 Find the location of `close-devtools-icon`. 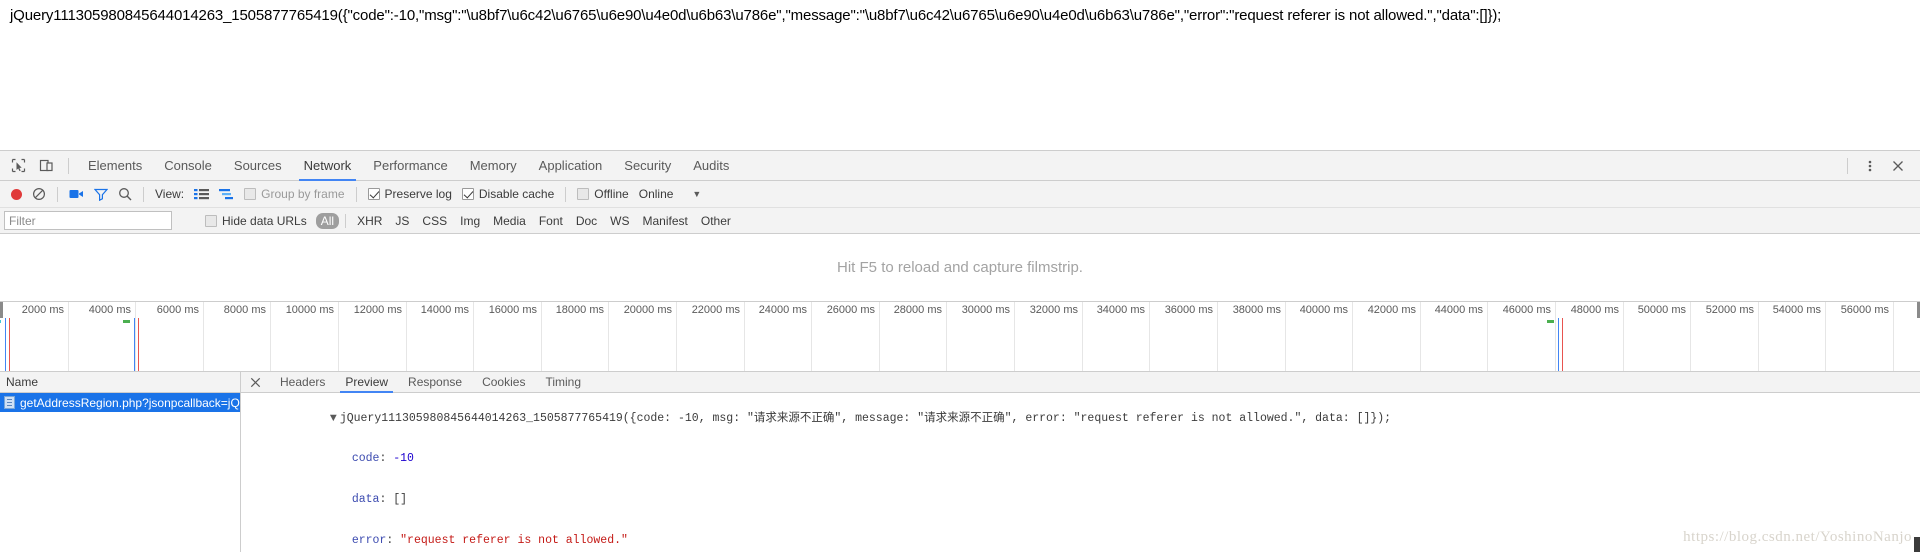

close-devtools-icon is located at coordinates (1898, 166).